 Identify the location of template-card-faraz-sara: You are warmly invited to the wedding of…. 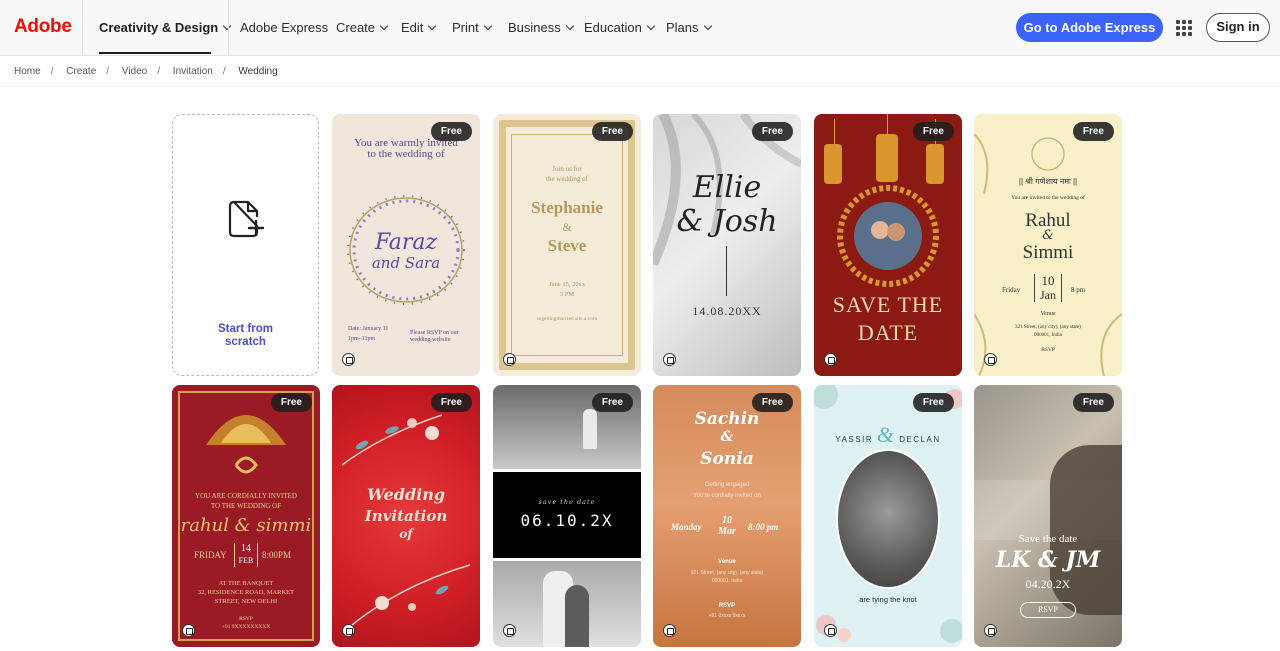
(406, 245).